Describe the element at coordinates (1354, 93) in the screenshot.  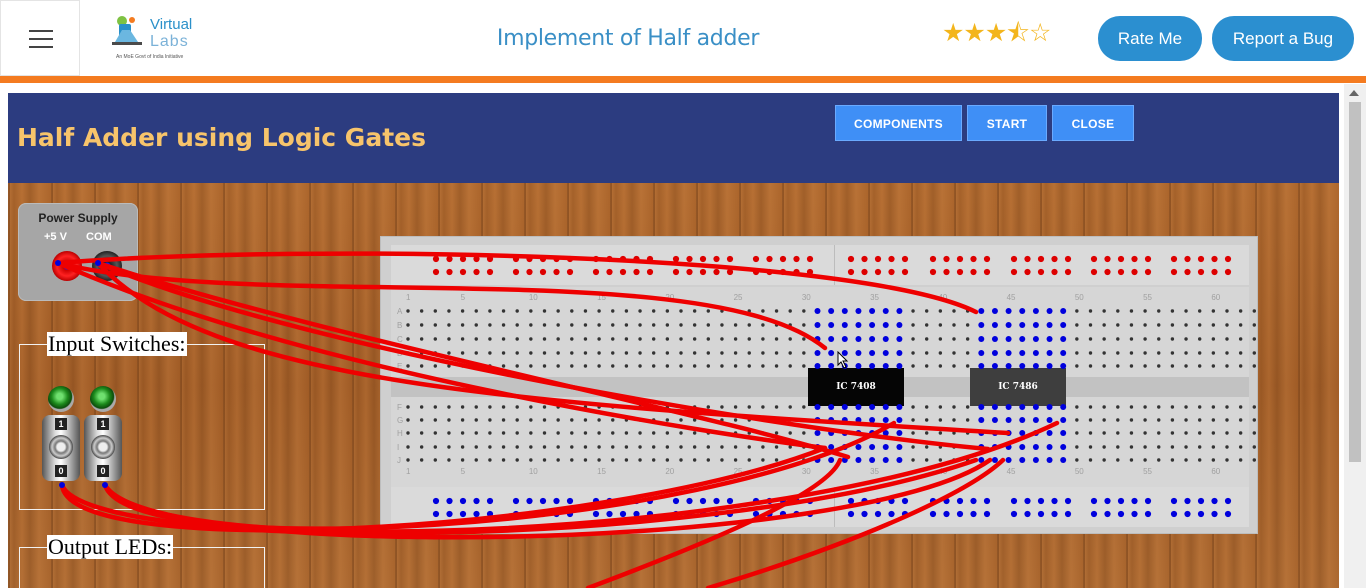
I see `scroll-up-arrow-icon` at that location.